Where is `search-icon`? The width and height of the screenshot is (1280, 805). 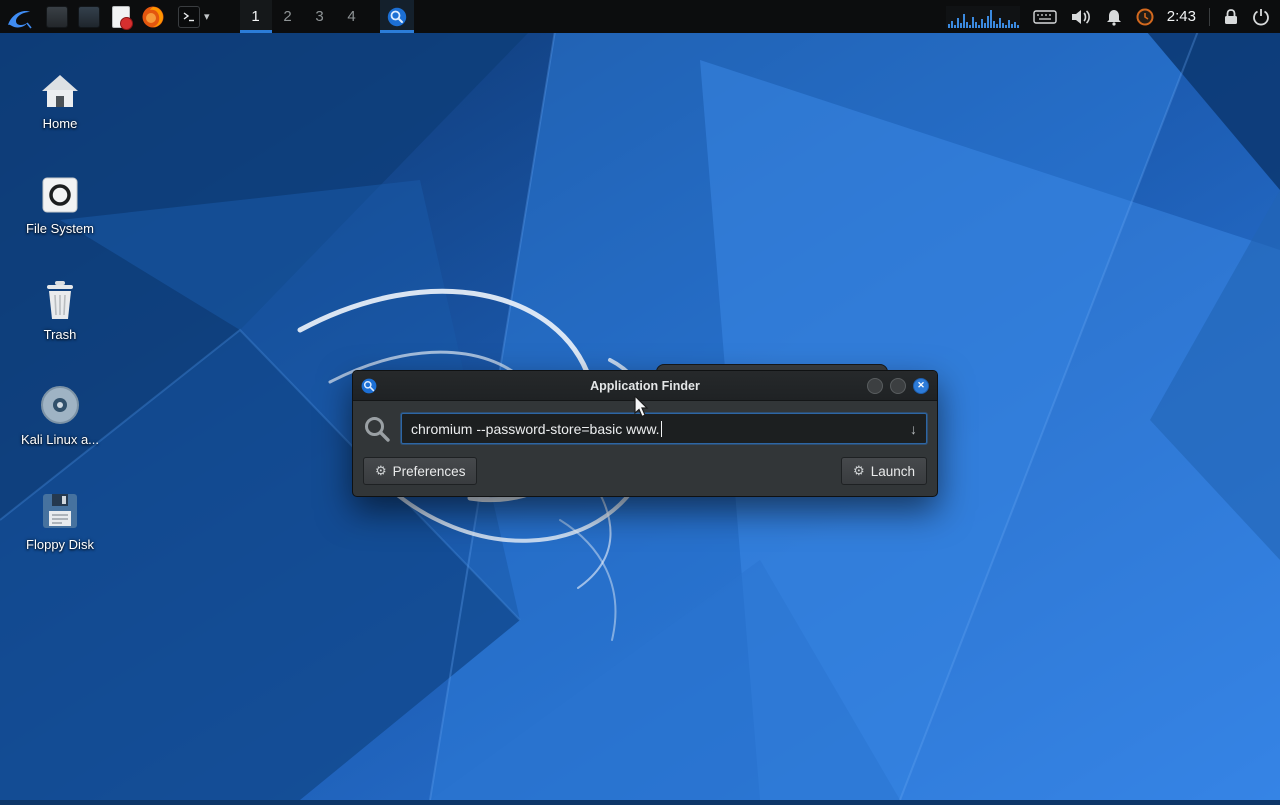 search-icon is located at coordinates (377, 429).